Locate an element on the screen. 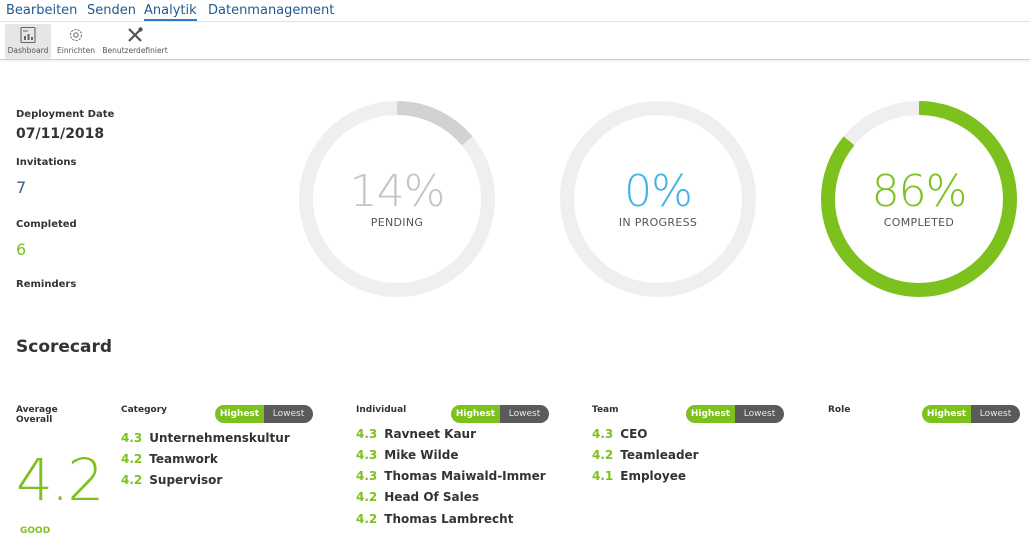 The height and width of the screenshot is (554, 1030). gear-icon is located at coordinates (76, 35).